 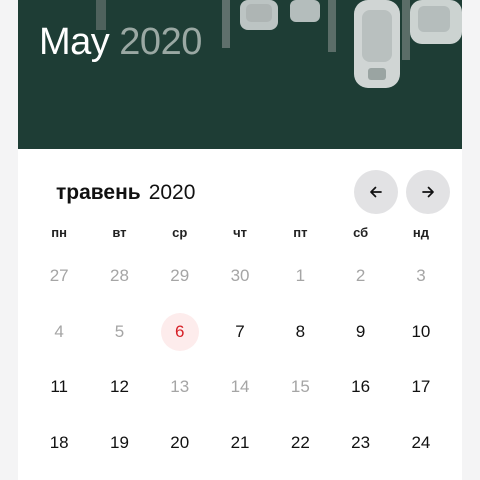 I want to click on day-cell-today: 6, so click(x=180, y=332).